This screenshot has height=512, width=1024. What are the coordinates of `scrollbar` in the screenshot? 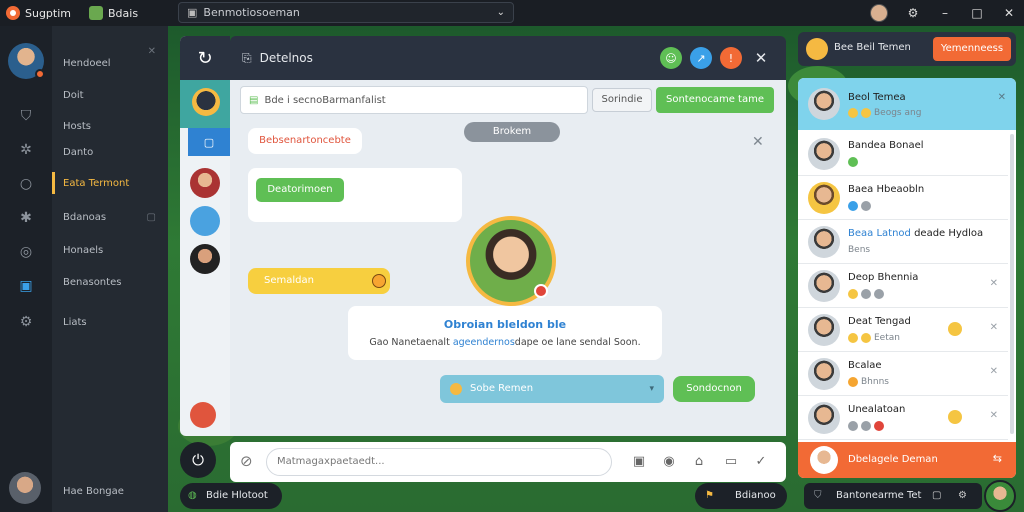 It's located at (1012, 284).